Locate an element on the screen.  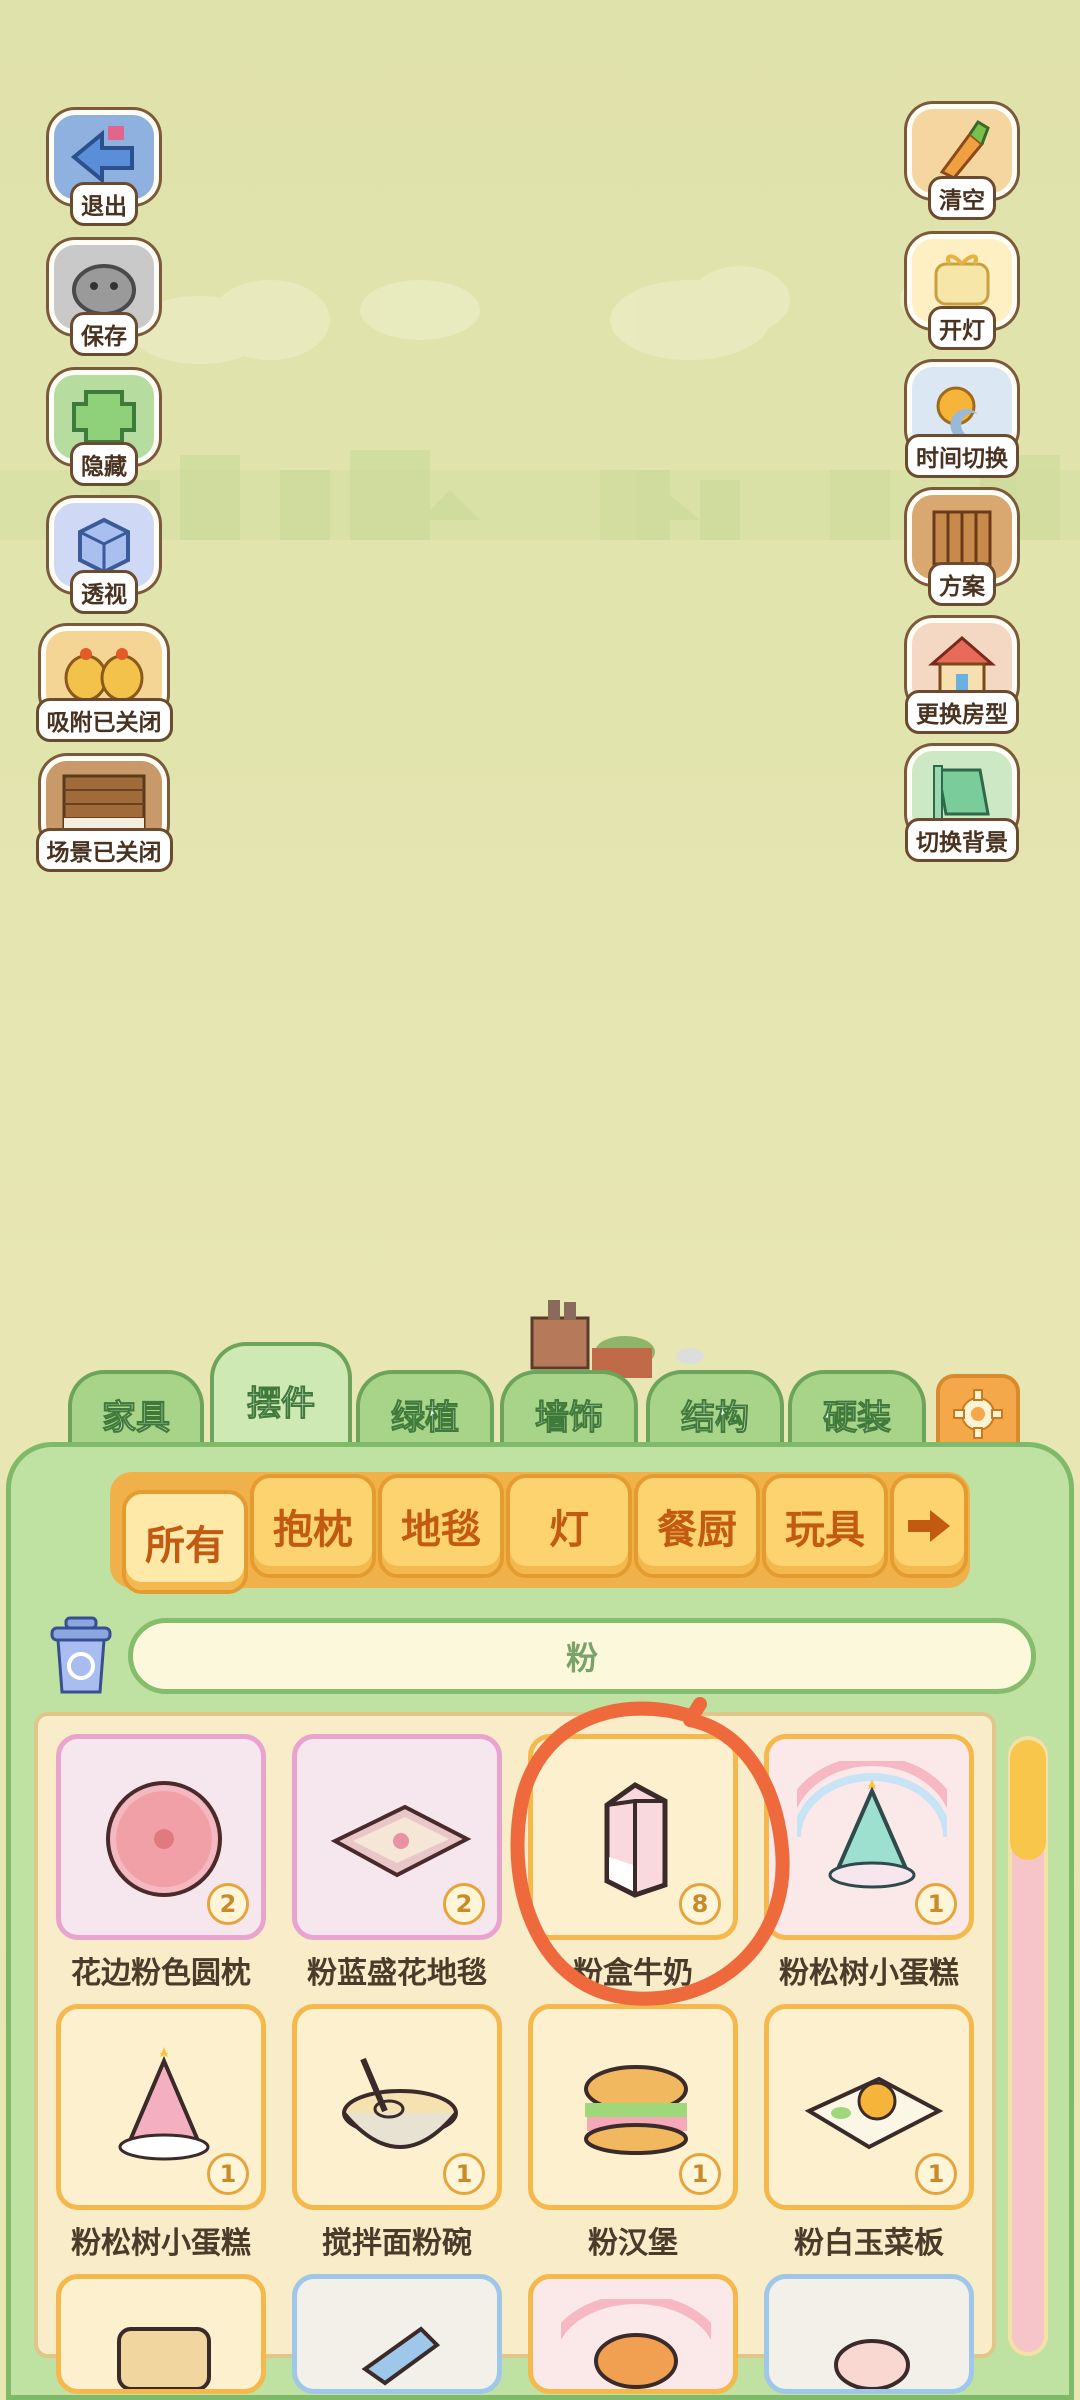
subtab-all: 所有 is located at coordinates (185, 1542).